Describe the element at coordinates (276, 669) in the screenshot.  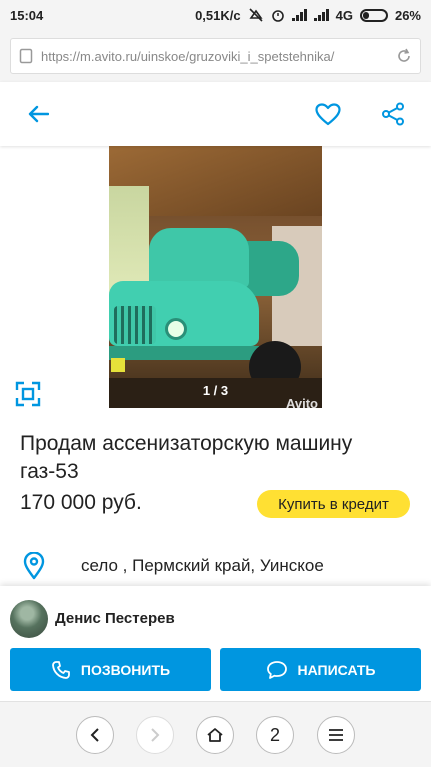
I see `chat-icon` at that location.